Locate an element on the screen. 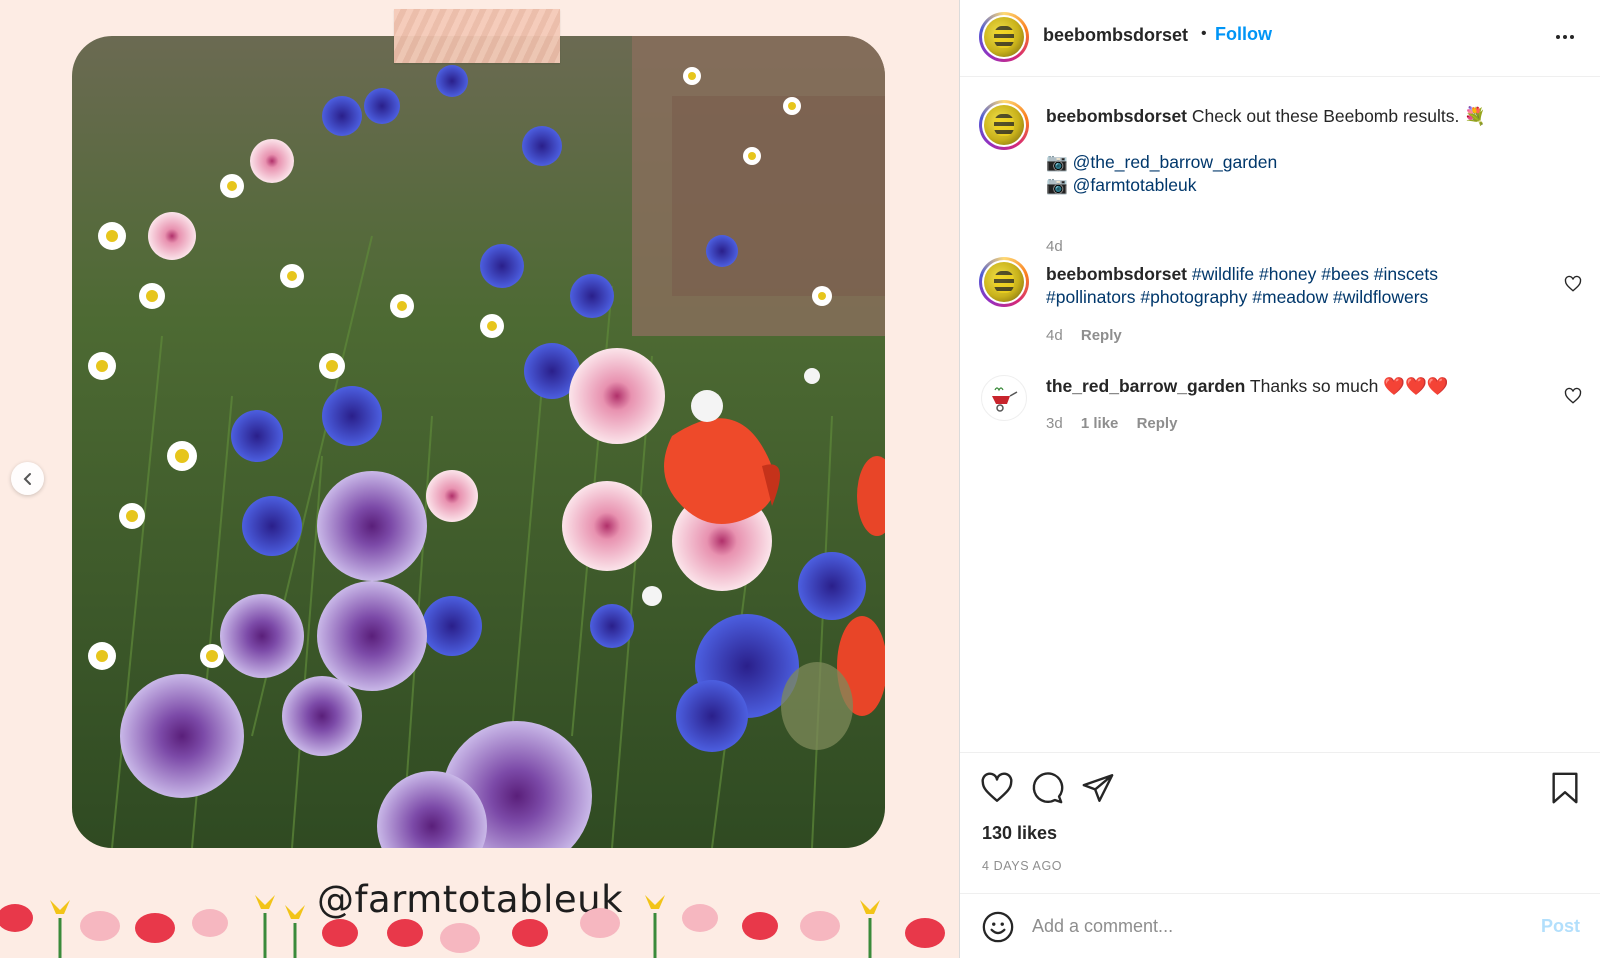 Image resolution: width=1600 pixels, height=958 pixels. red-wheelbarrow-avatar-icon is located at coordinates (1005, 399).